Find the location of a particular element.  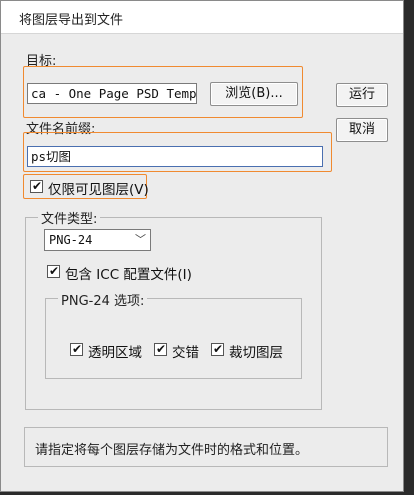

png-options-group-label: PNG-24 选项: is located at coordinates (103, 299).